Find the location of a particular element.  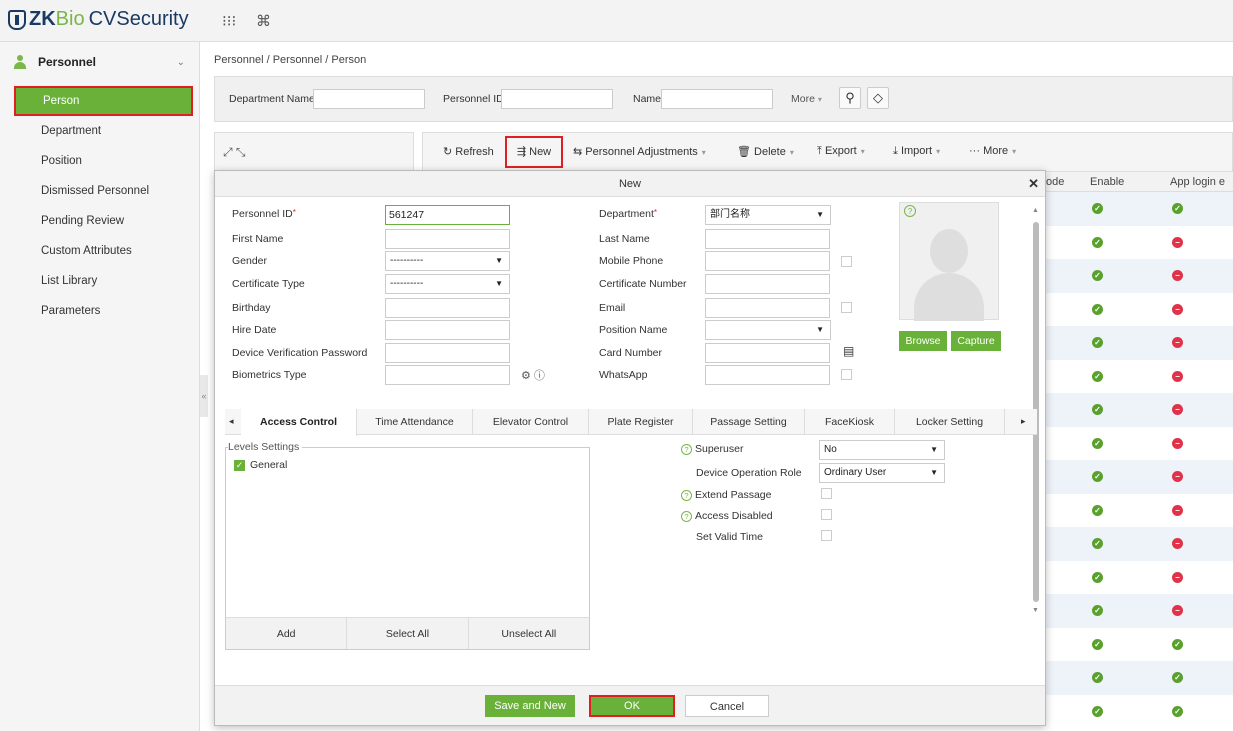

refresh-button: ↻ Refresh is located at coordinates (468, 151).